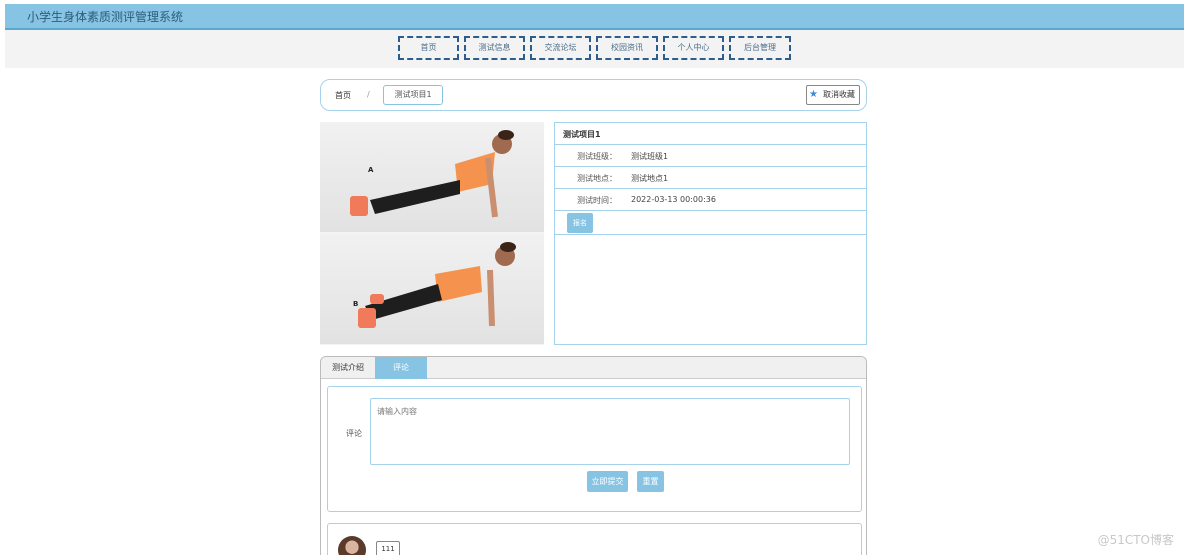  I want to click on details-row-location: 测试地点： 测试地点1, so click(710, 178).